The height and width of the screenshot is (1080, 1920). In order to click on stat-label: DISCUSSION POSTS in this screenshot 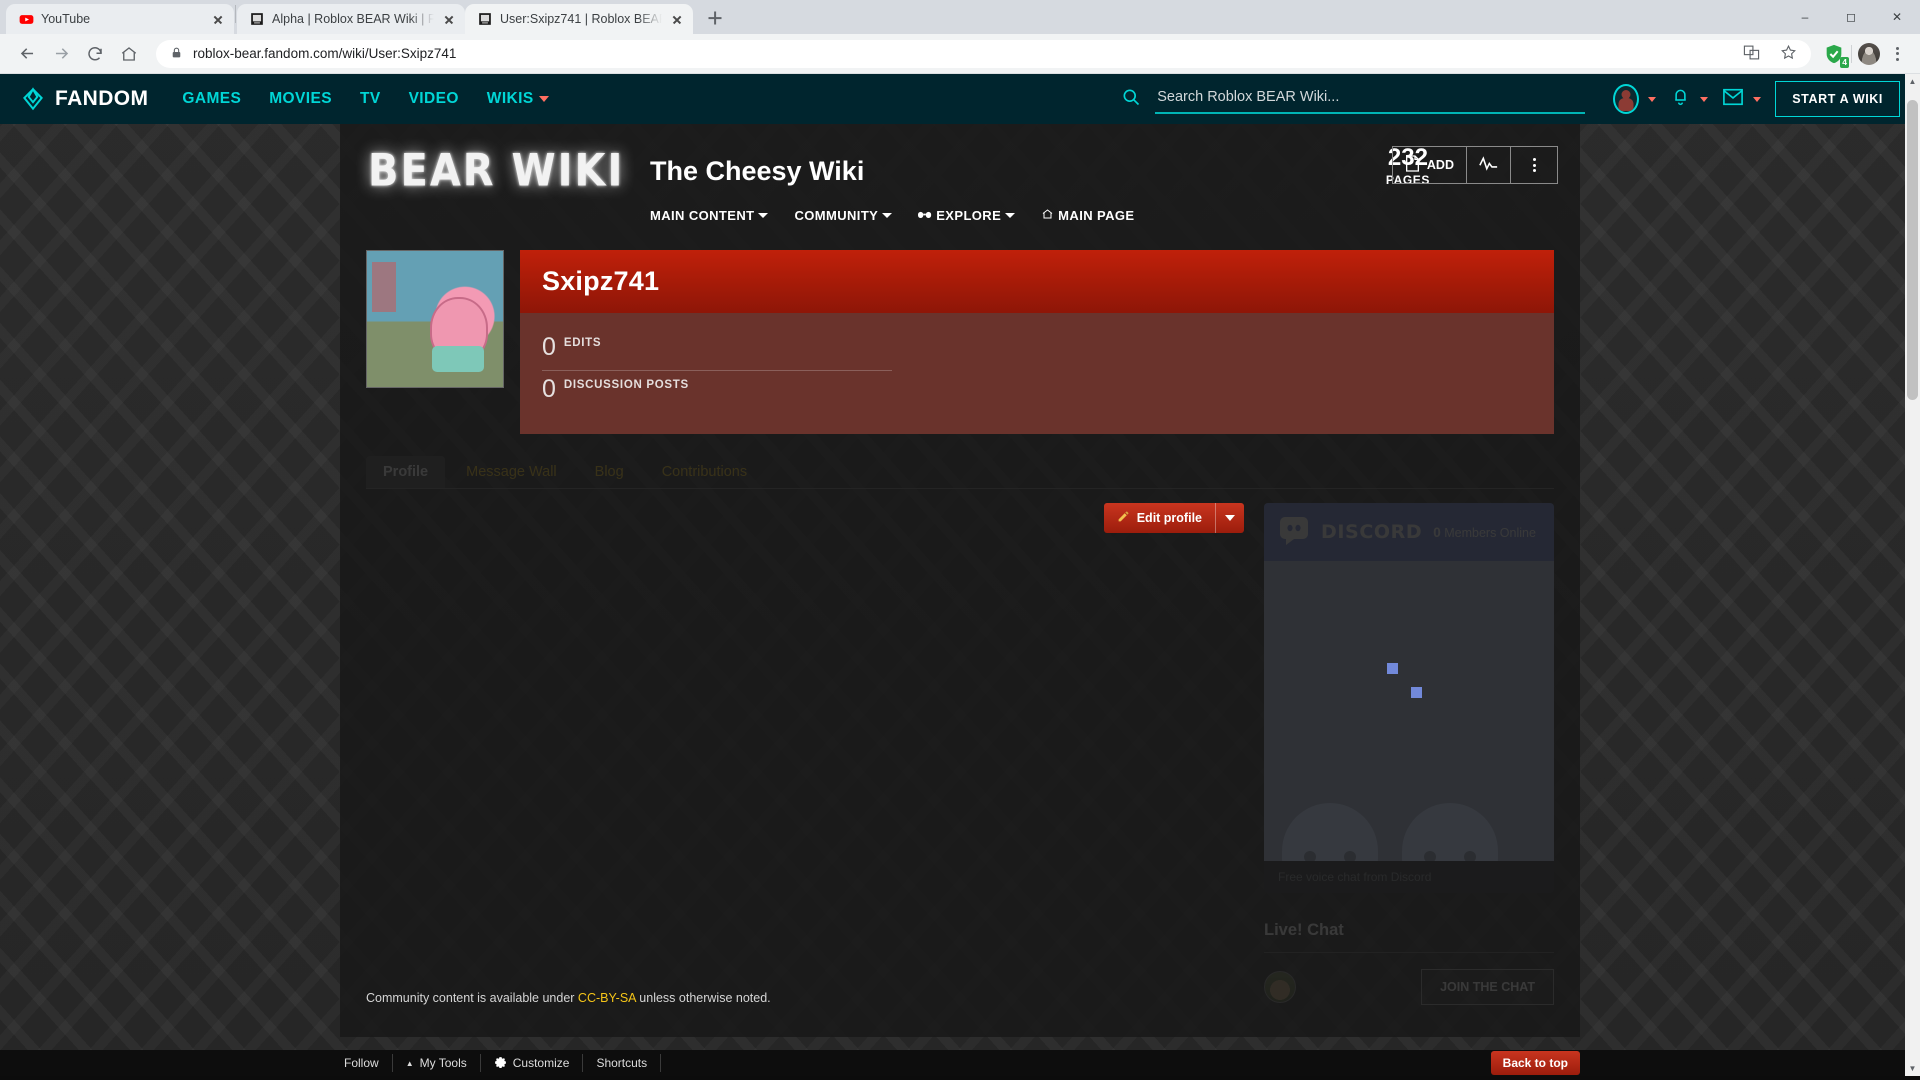, I will do `click(626, 385)`.